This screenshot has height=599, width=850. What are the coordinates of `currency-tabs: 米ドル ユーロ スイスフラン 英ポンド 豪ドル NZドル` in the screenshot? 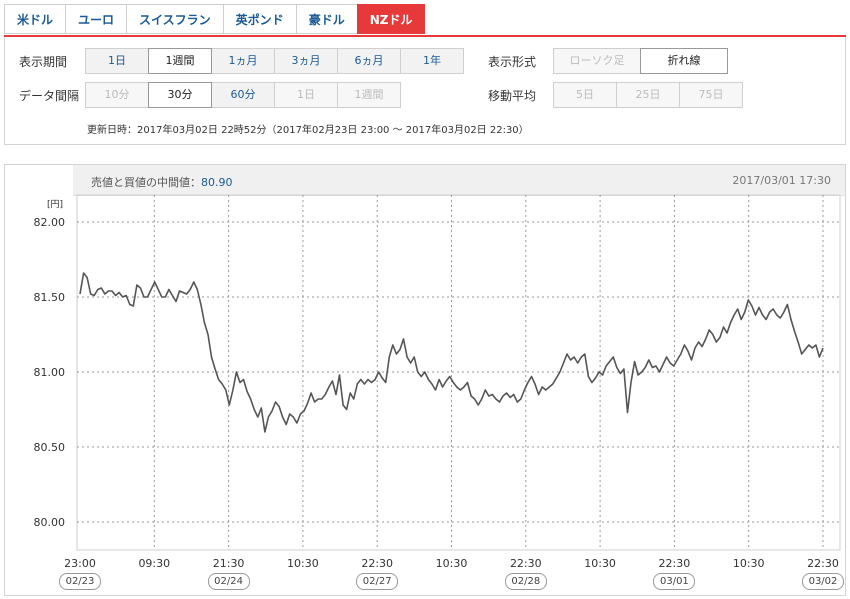 It's located at (215, 20).